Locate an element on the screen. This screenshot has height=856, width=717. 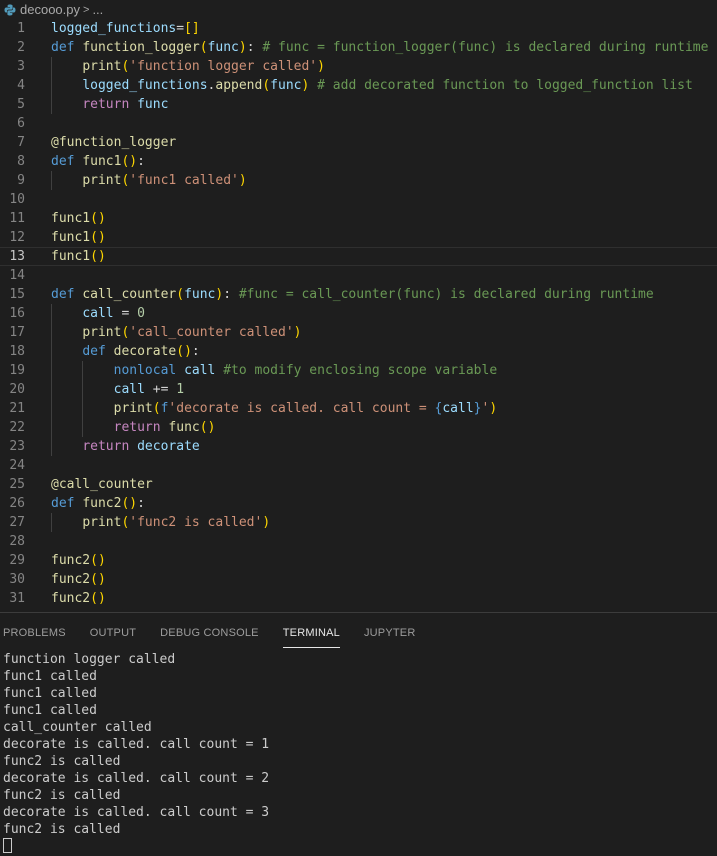
code-text: def func2(): is located at coordinates (98, 503).